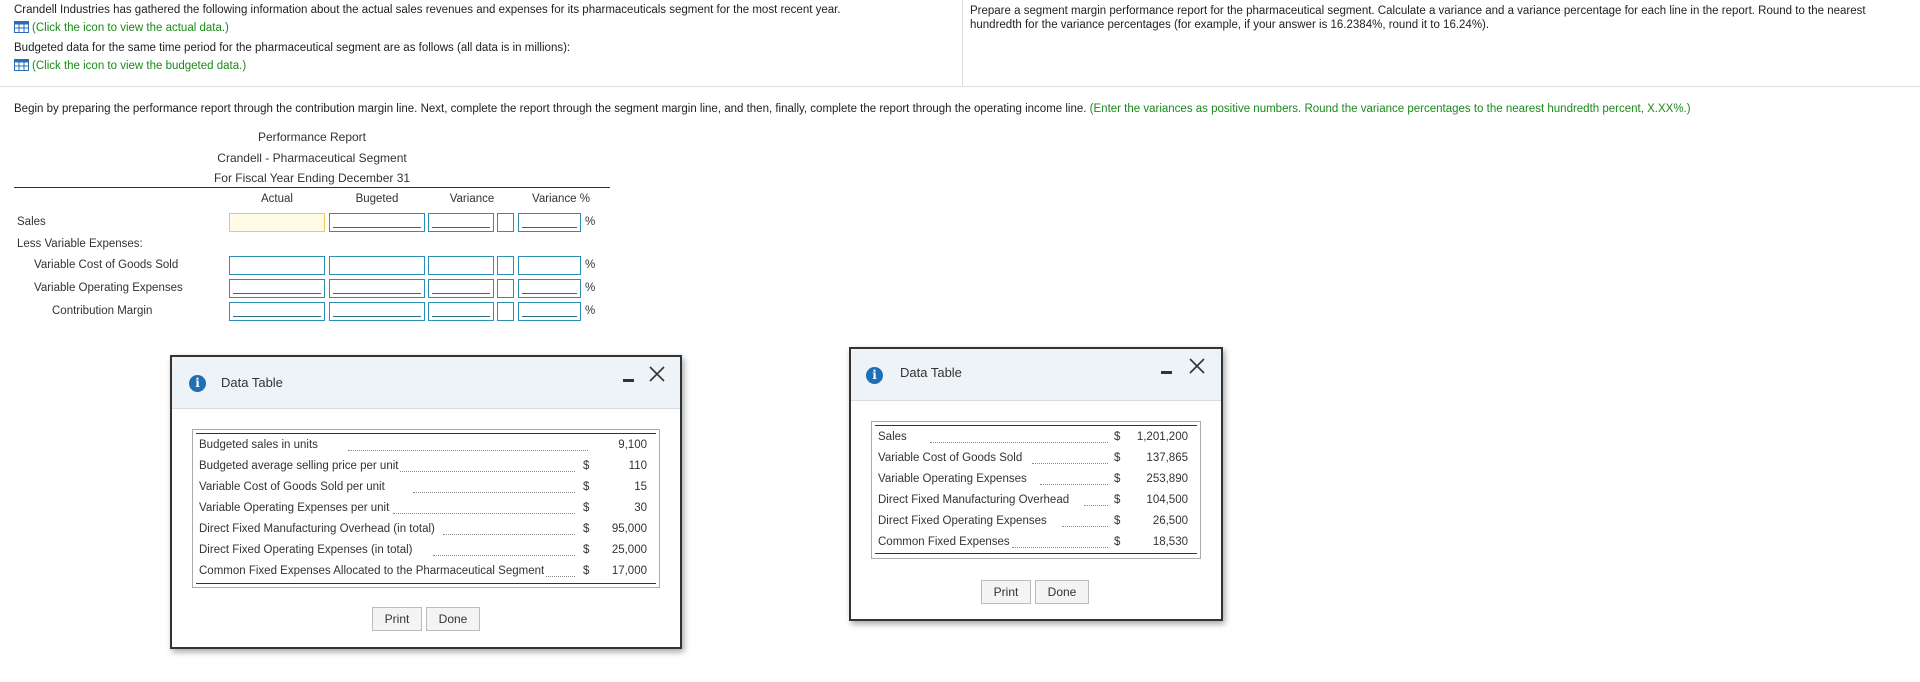 Image resolution: width=1920 pixels, height=682 pixels. What do you see at coordinates (1036, 480) in the screenshot?
I see `table-row: Variable Operating Expenses $ 253,890` at bounding box center [1036, 480].